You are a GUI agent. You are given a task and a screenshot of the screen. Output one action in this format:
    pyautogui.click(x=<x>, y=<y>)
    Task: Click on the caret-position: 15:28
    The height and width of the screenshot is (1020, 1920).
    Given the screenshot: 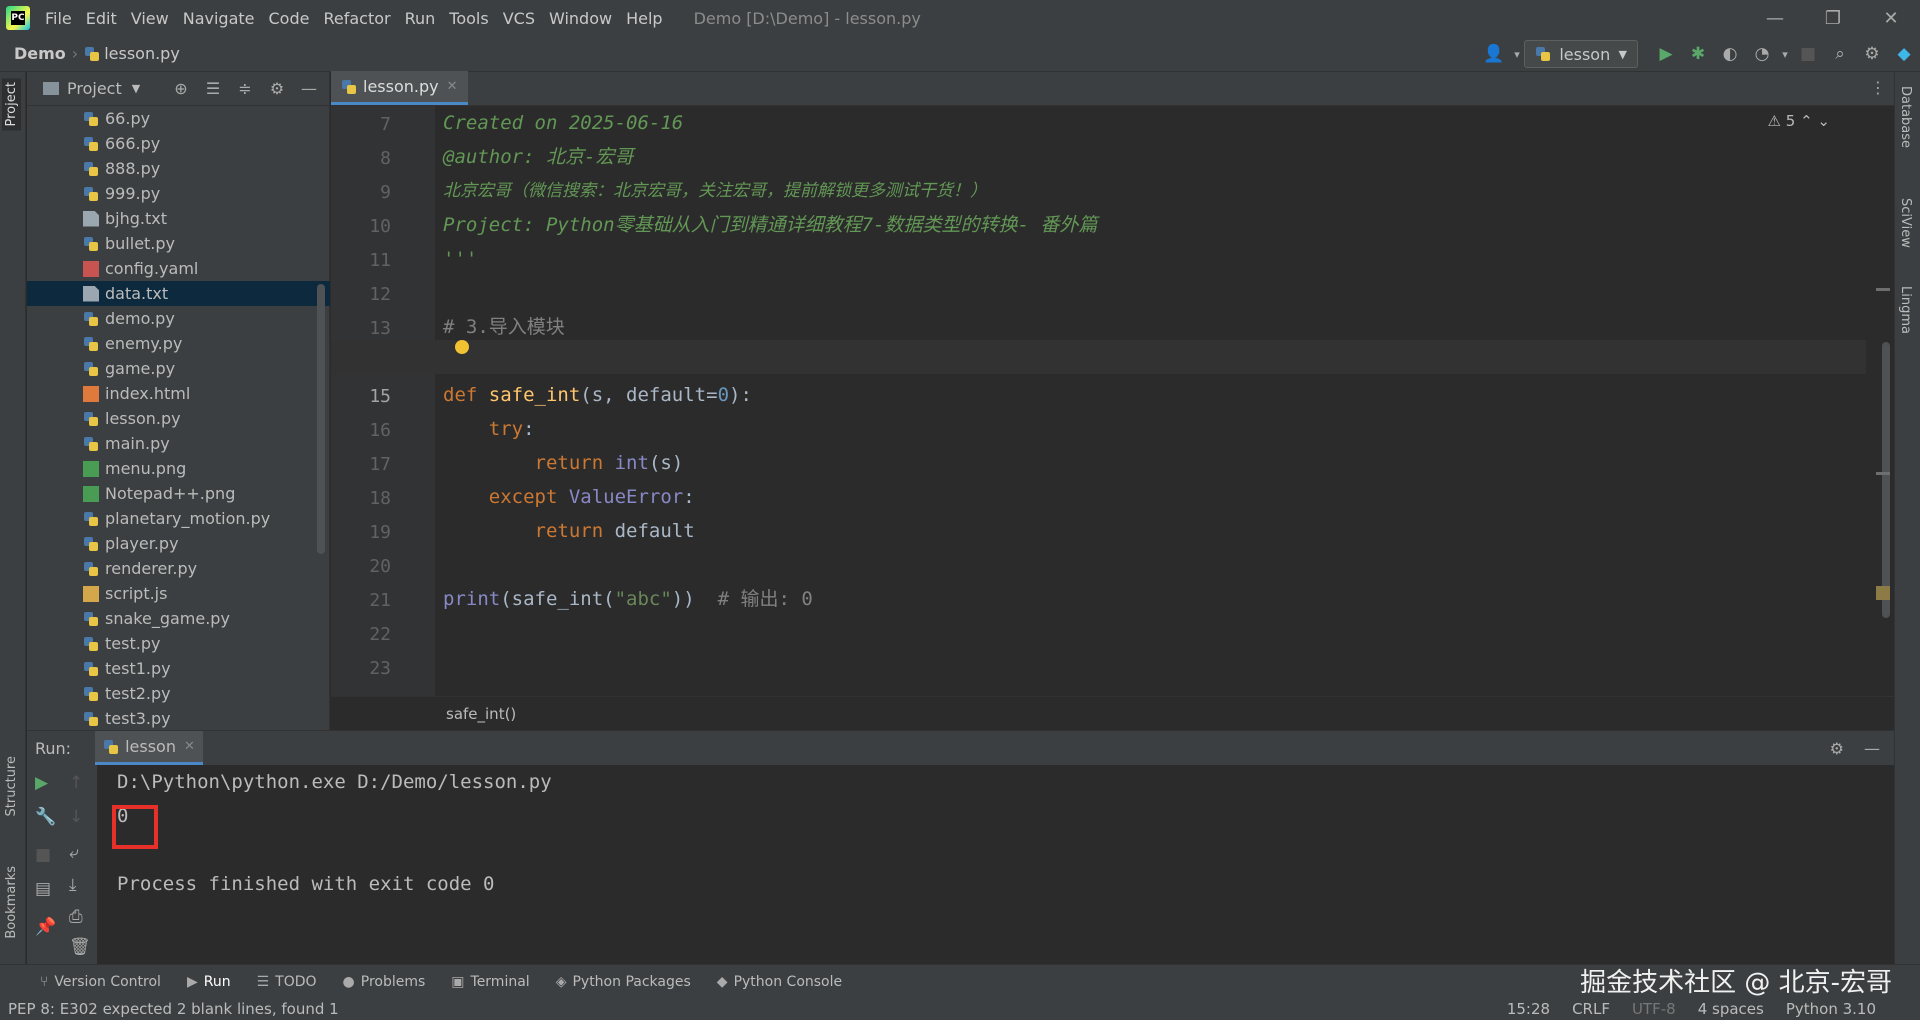 What is the action you would take?
    pyautogui.click(x=1528, y=1009)
    